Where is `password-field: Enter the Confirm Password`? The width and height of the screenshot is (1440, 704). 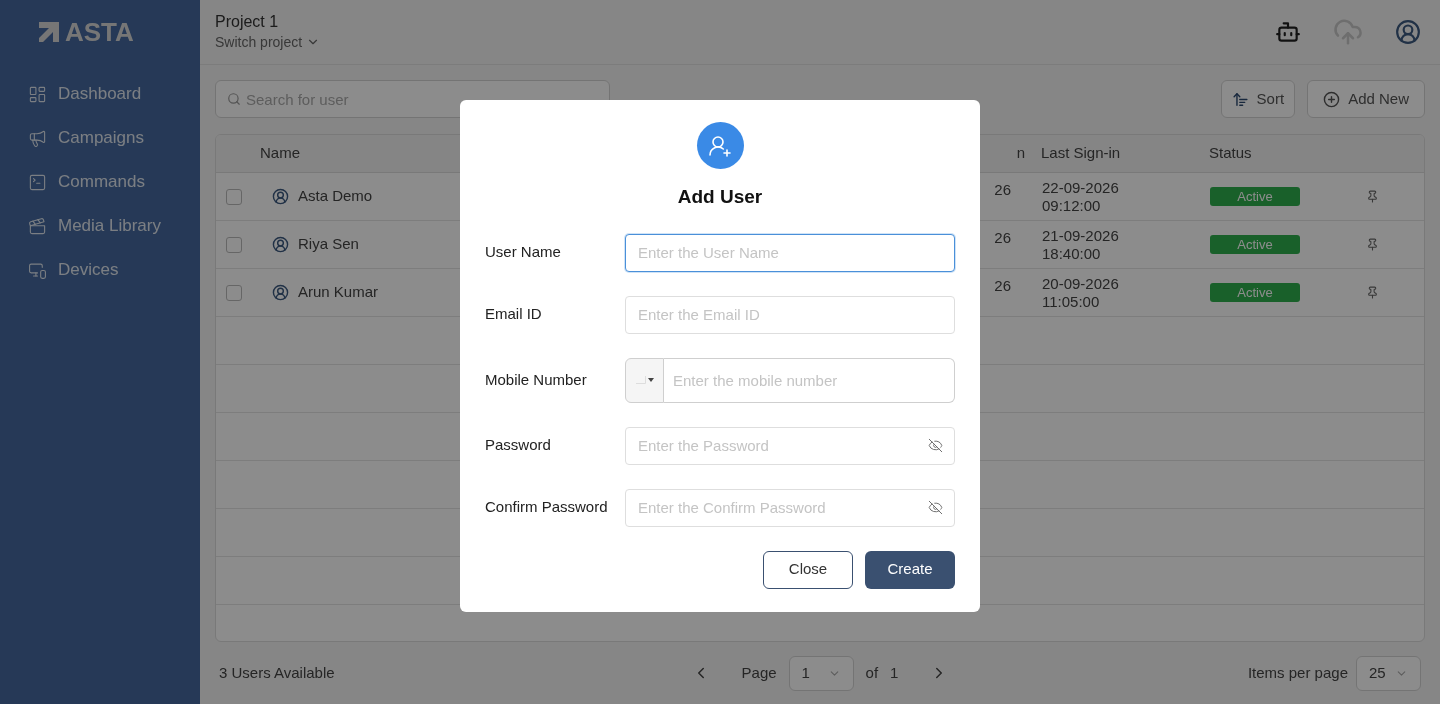 password-field: Enter the Confirm Password is located at coordinates (790, 507).